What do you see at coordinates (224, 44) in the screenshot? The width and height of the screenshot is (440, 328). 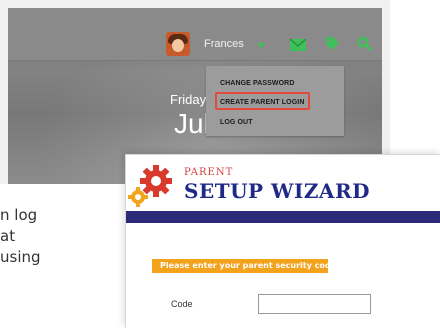 I see `username-menu: Frances` at bounding box center [224, 44].